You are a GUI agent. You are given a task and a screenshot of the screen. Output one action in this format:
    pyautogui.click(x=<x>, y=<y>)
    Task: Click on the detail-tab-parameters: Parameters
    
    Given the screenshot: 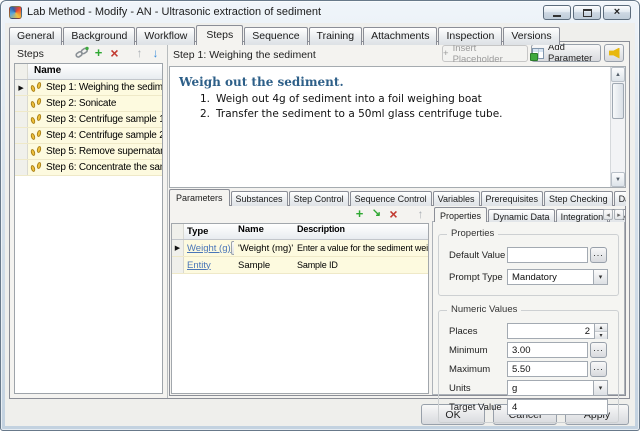 What is the action you would take?
    pyautogui.click(x=199, y=197)
    